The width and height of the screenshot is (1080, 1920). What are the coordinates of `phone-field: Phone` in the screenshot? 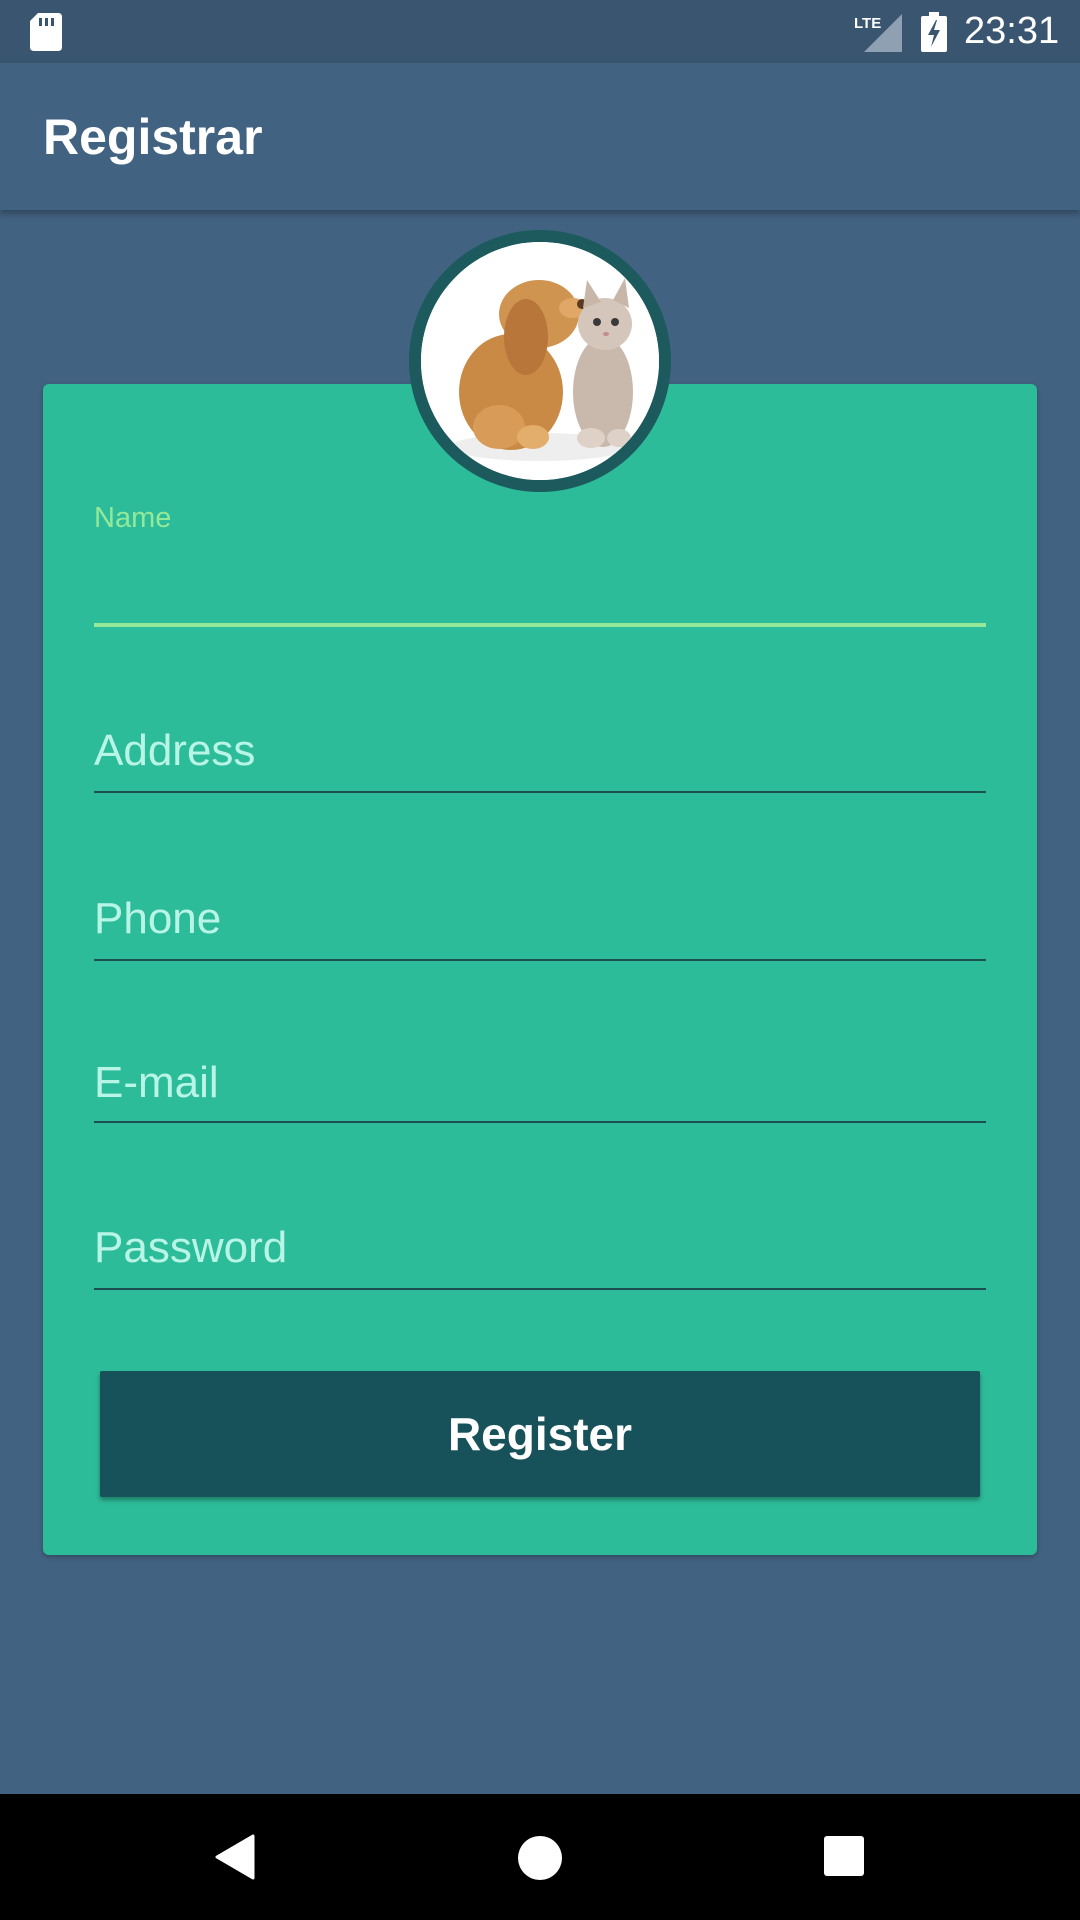 It's located at (540, 928).